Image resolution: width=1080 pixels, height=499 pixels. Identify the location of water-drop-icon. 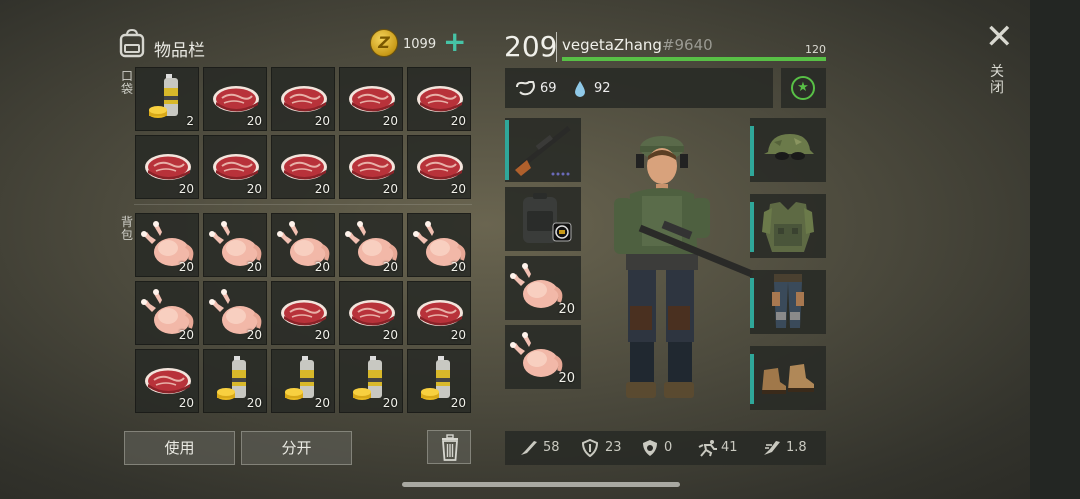
(580, 89).